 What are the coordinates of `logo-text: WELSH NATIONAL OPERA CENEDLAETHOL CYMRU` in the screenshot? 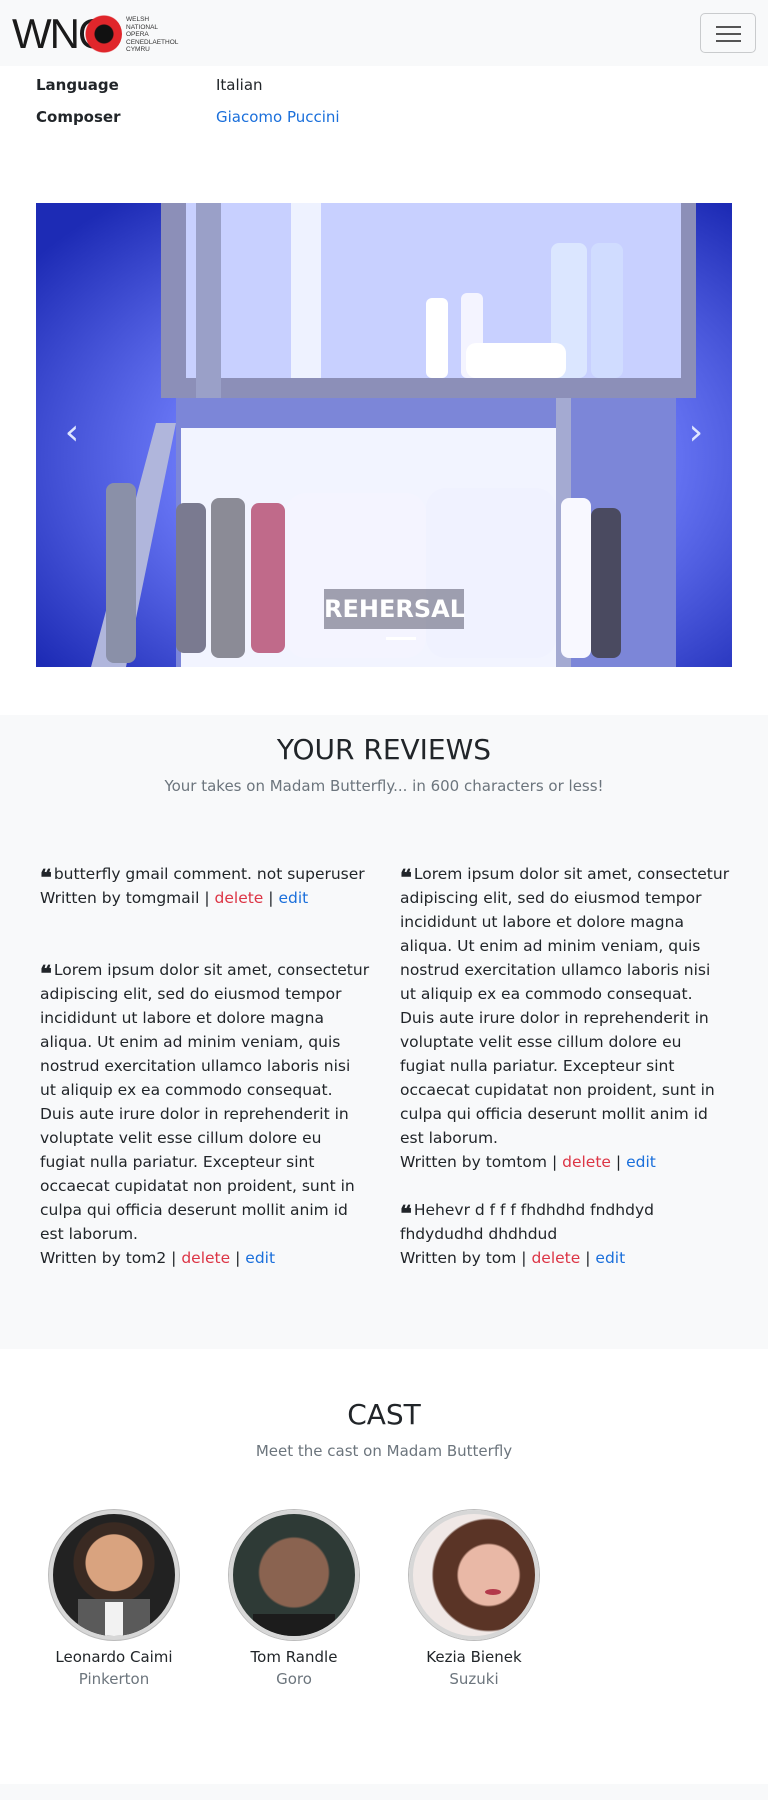 It's located at (152, 34).